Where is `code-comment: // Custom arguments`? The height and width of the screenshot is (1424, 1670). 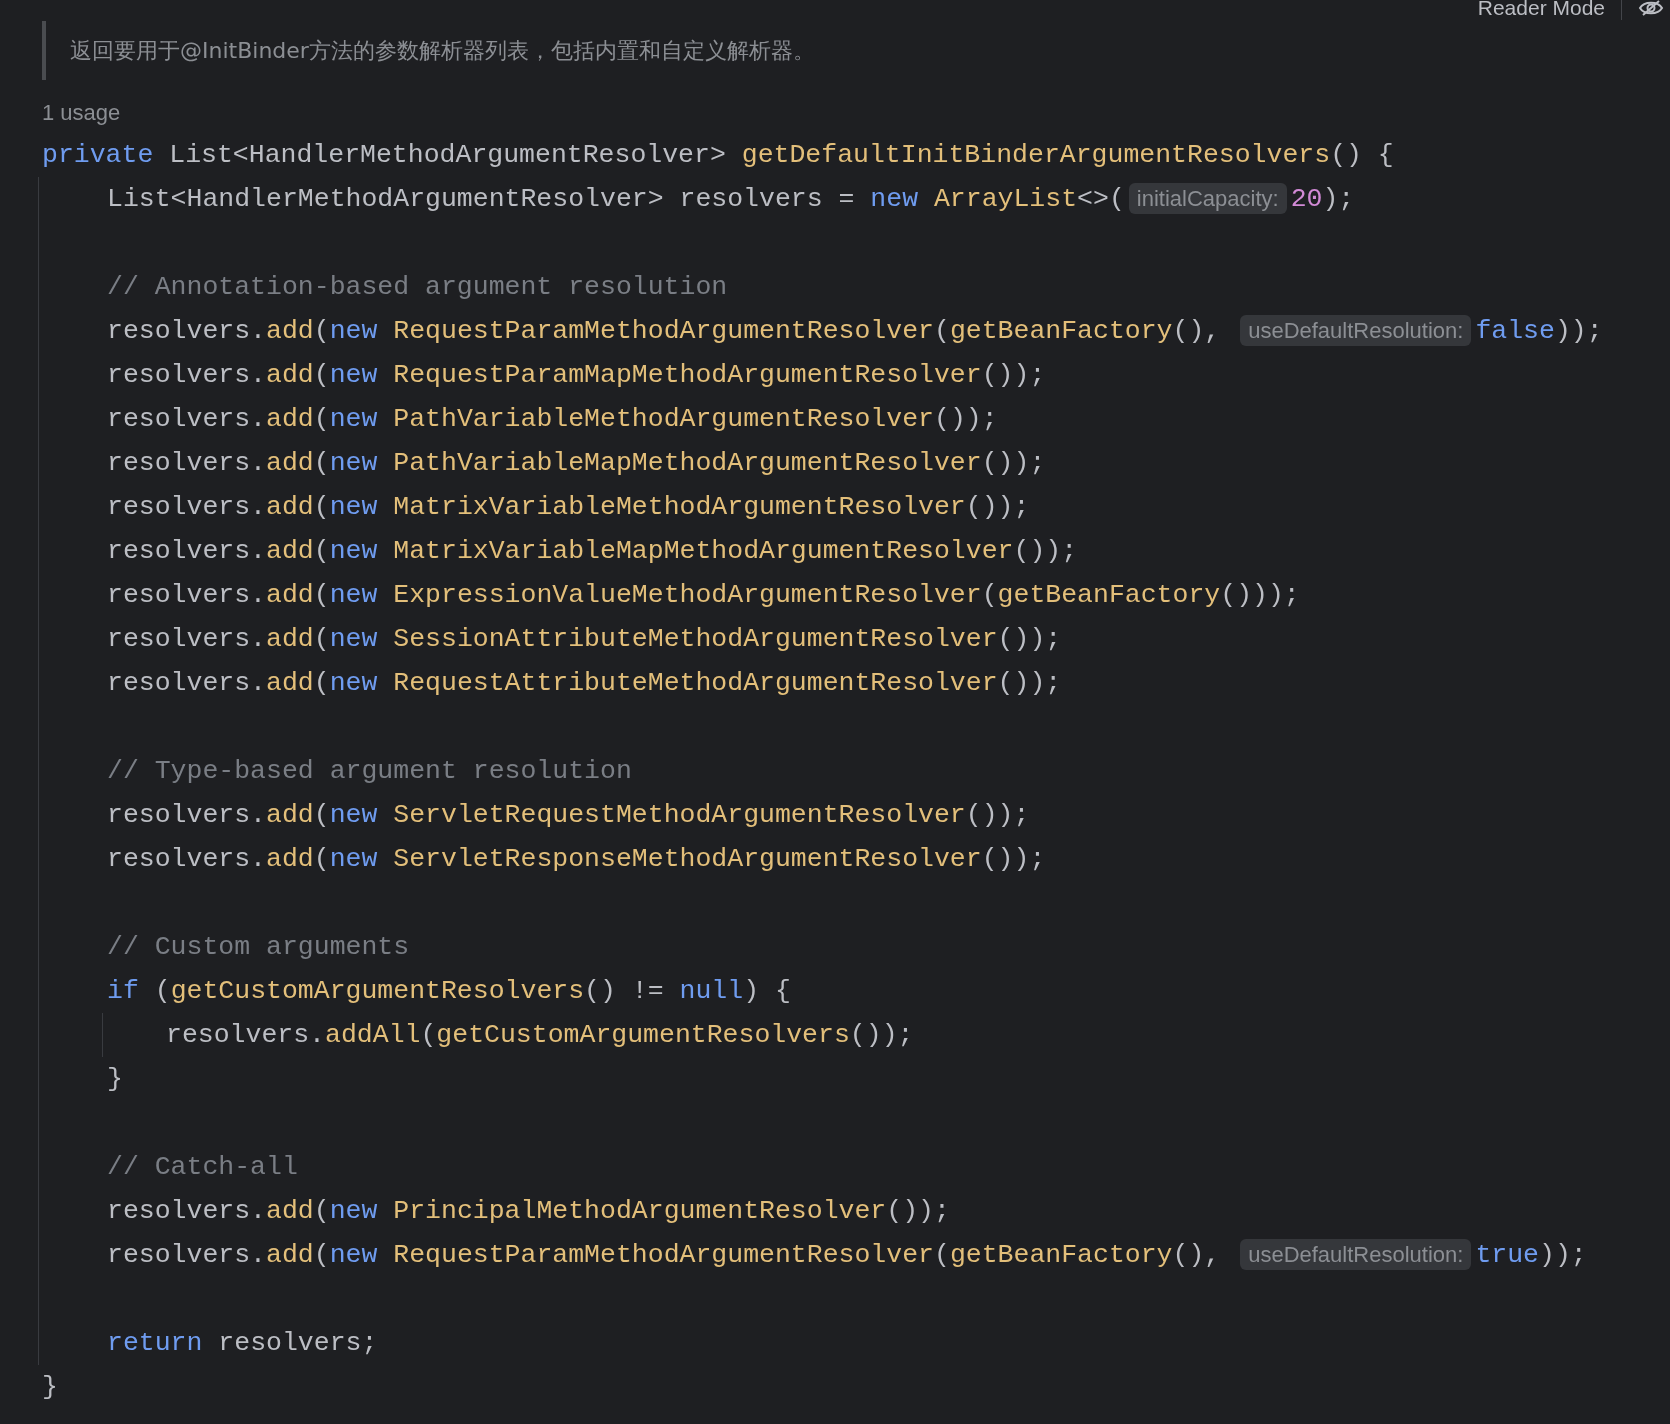 code-comment: // Custom arguments is located at coordinates (259, 947).